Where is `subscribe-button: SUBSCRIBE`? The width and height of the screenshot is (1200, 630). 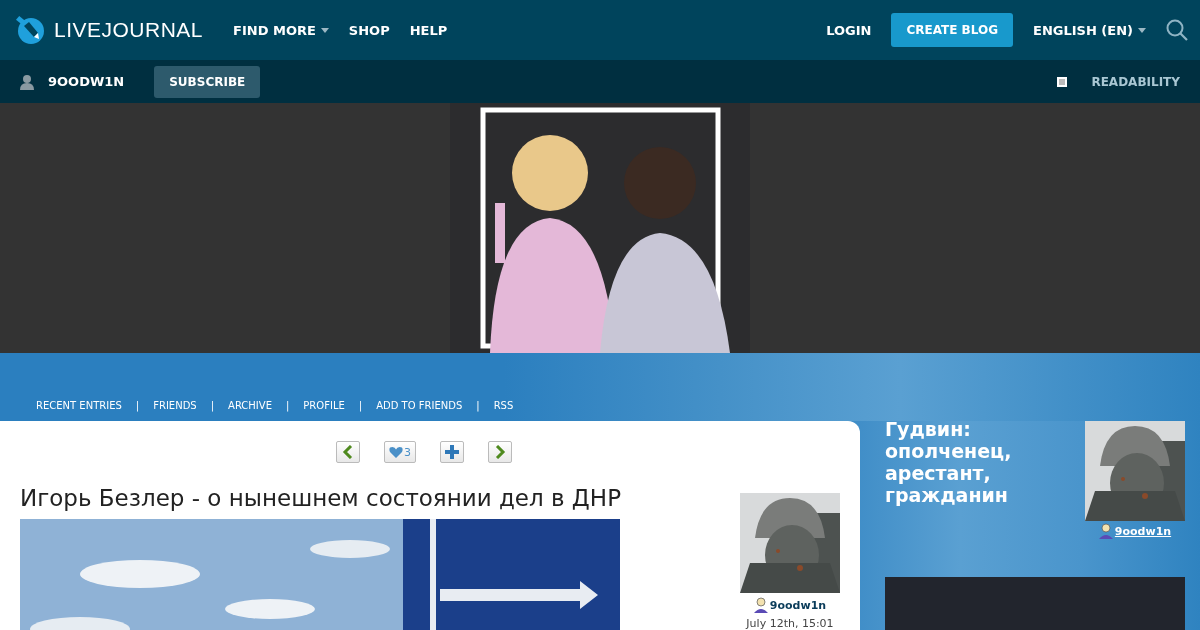
subscribe-button: SUBSCRIBE is located at coordinates (207, 81).